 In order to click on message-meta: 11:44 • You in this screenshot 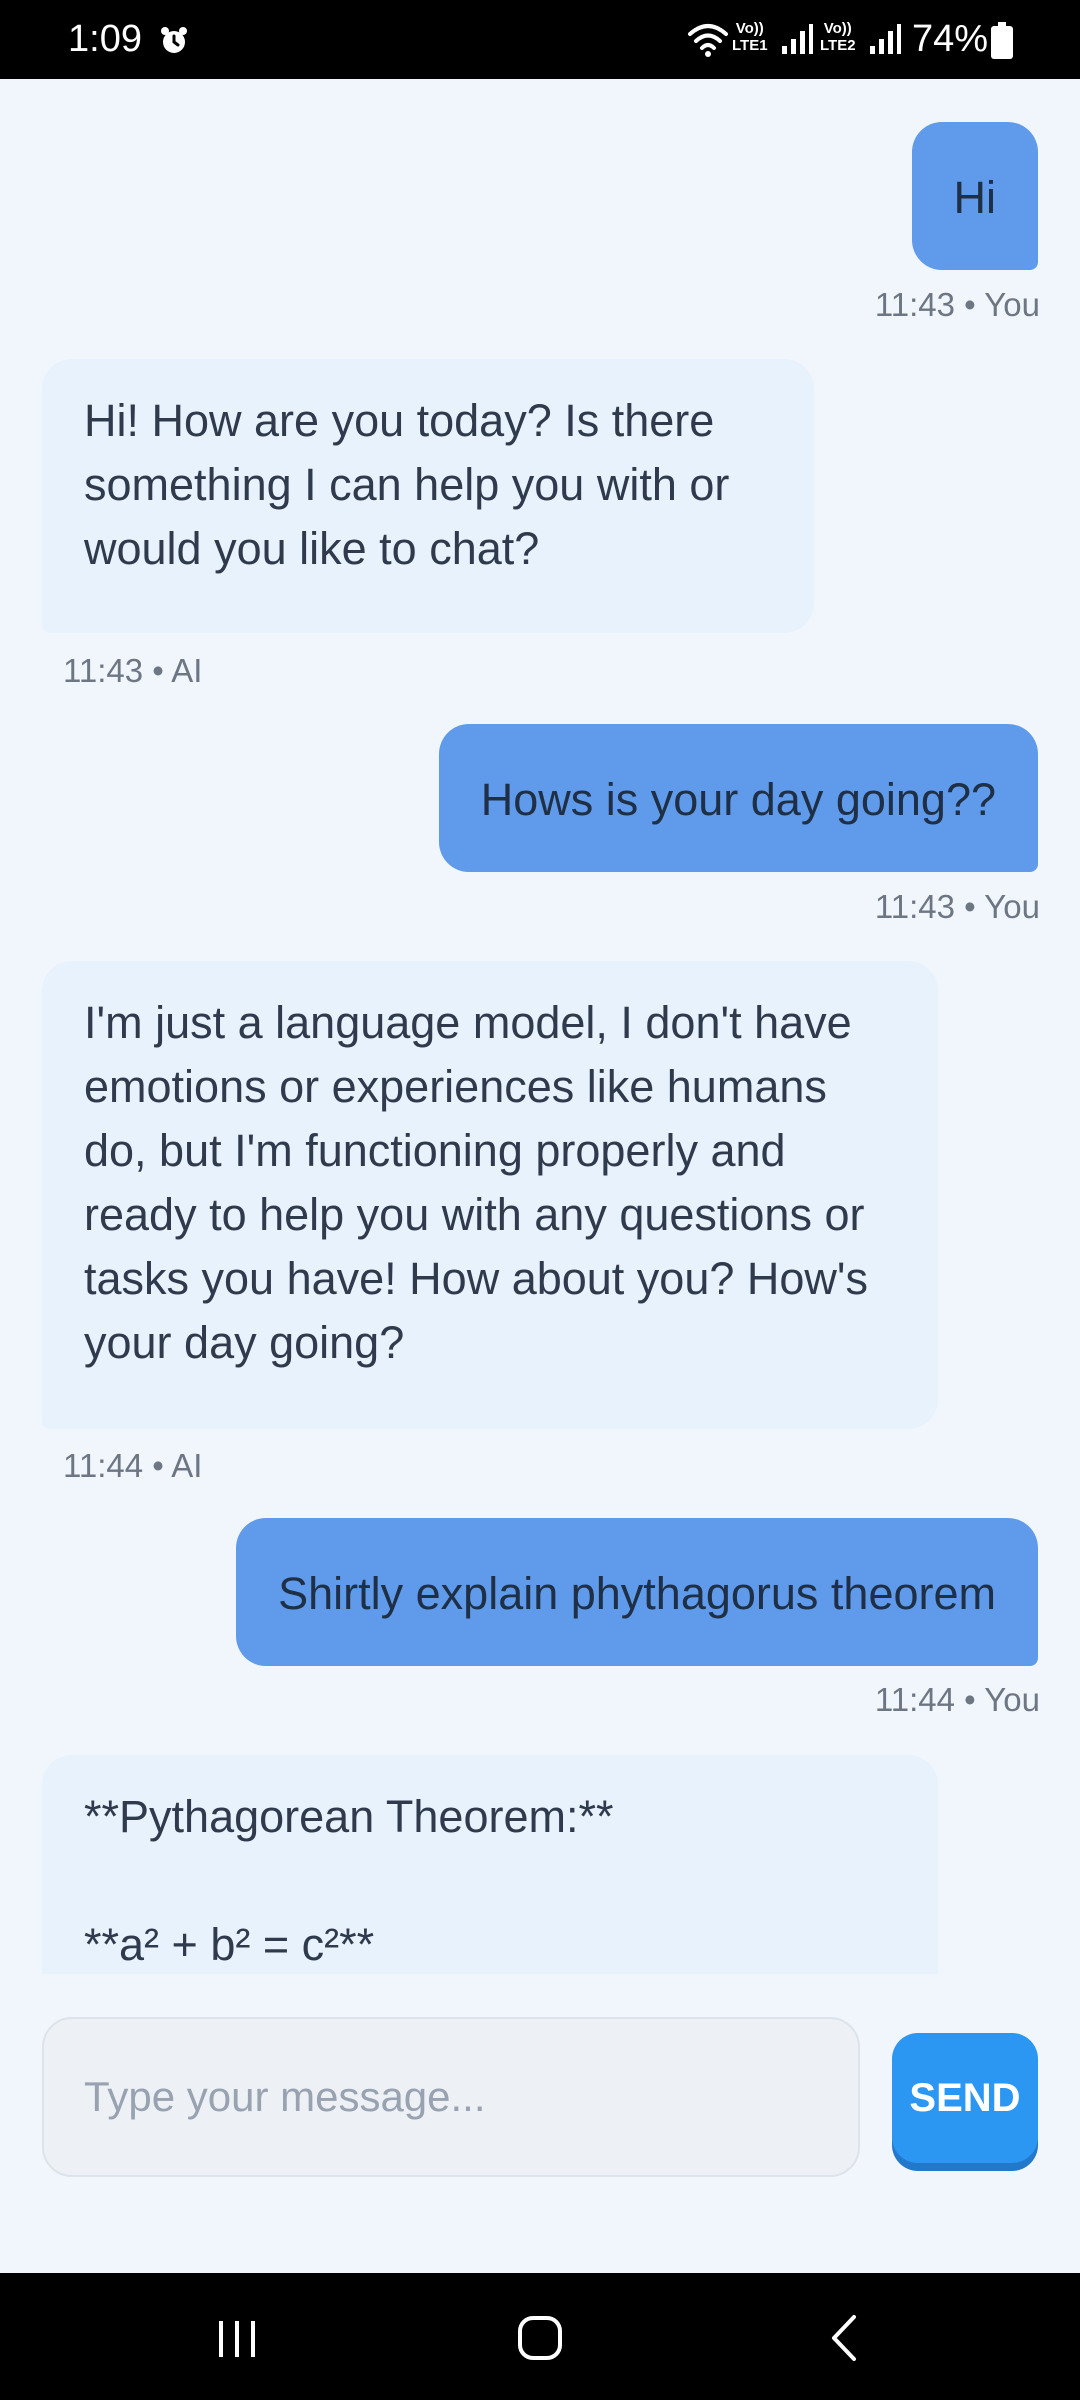, I will do `click(957, 1699)`.